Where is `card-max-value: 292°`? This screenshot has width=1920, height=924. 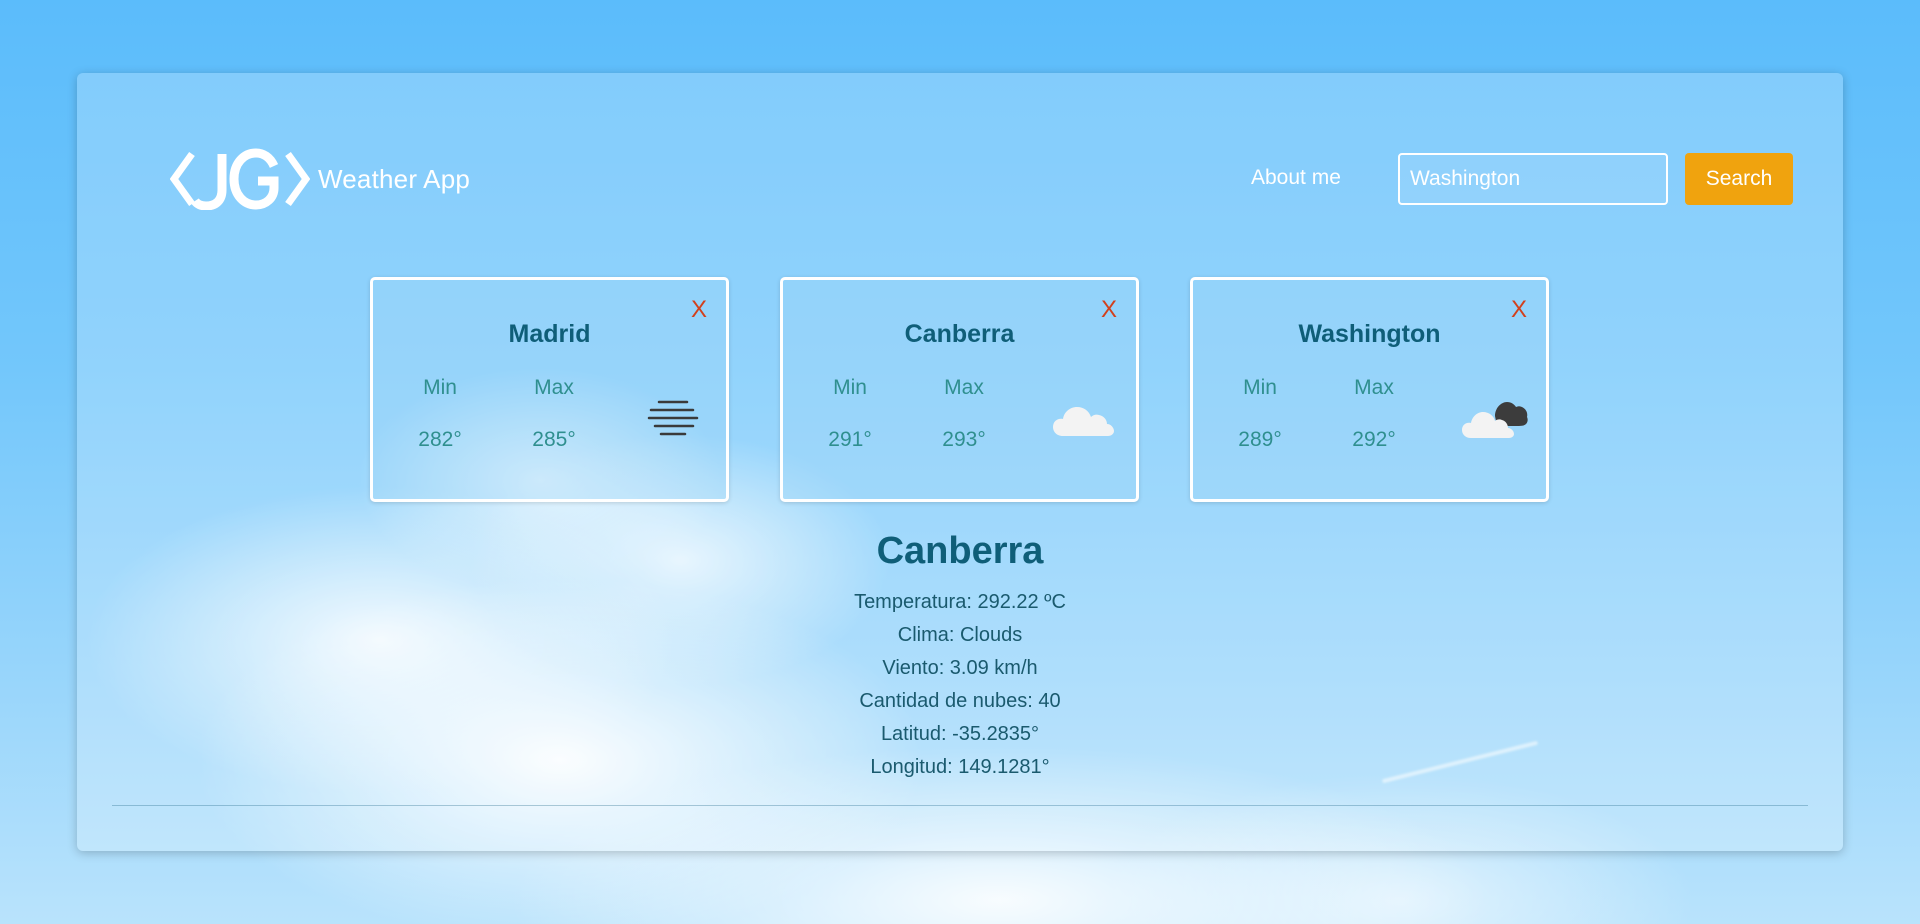
card-max-value: 292° is located at coordinates (1374, 439).